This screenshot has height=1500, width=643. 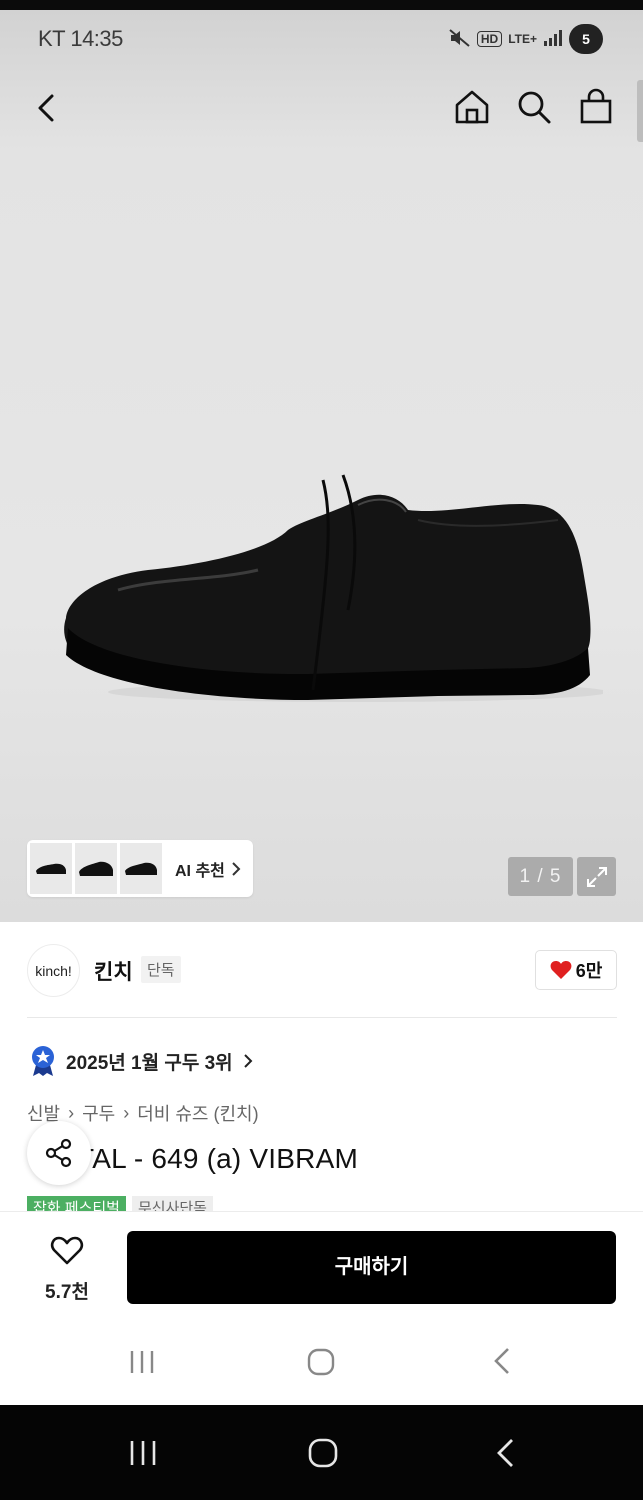 I want to click on brand-row: kinch! 킨치 단독 6만, so click(x=322, y=971).